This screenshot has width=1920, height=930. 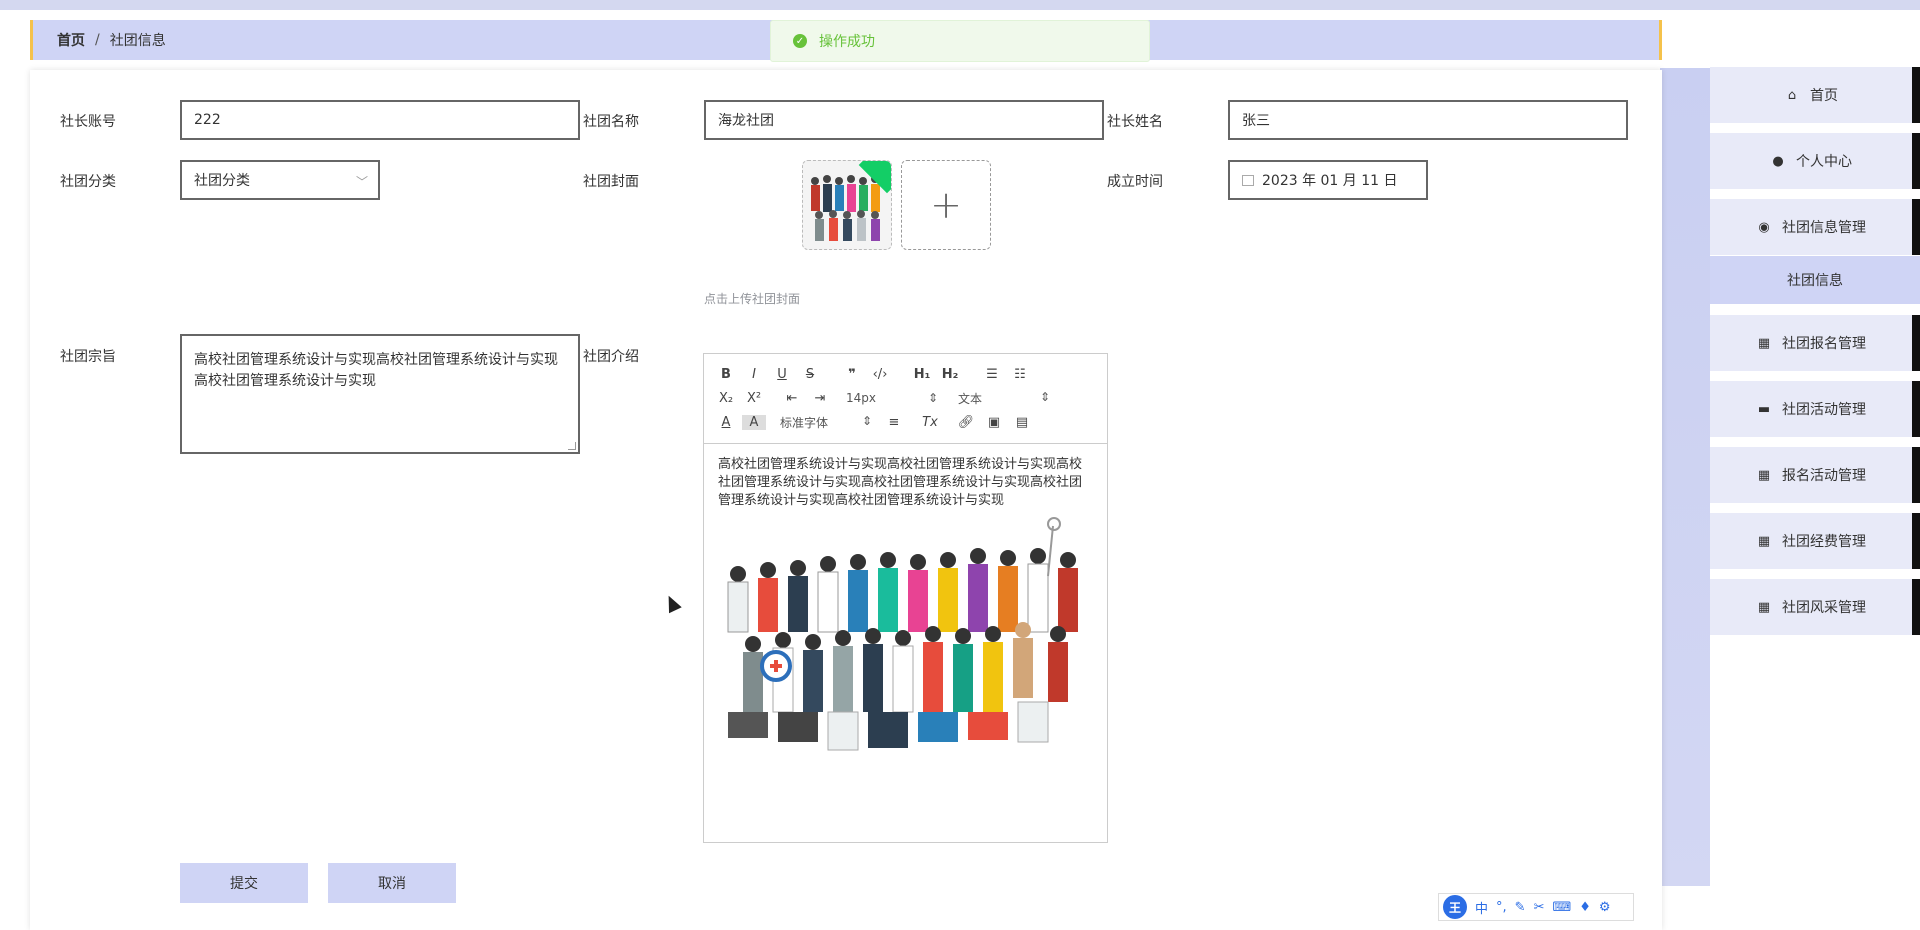 I want to click on category-label: 社团分类, so click(x=88, y=182).